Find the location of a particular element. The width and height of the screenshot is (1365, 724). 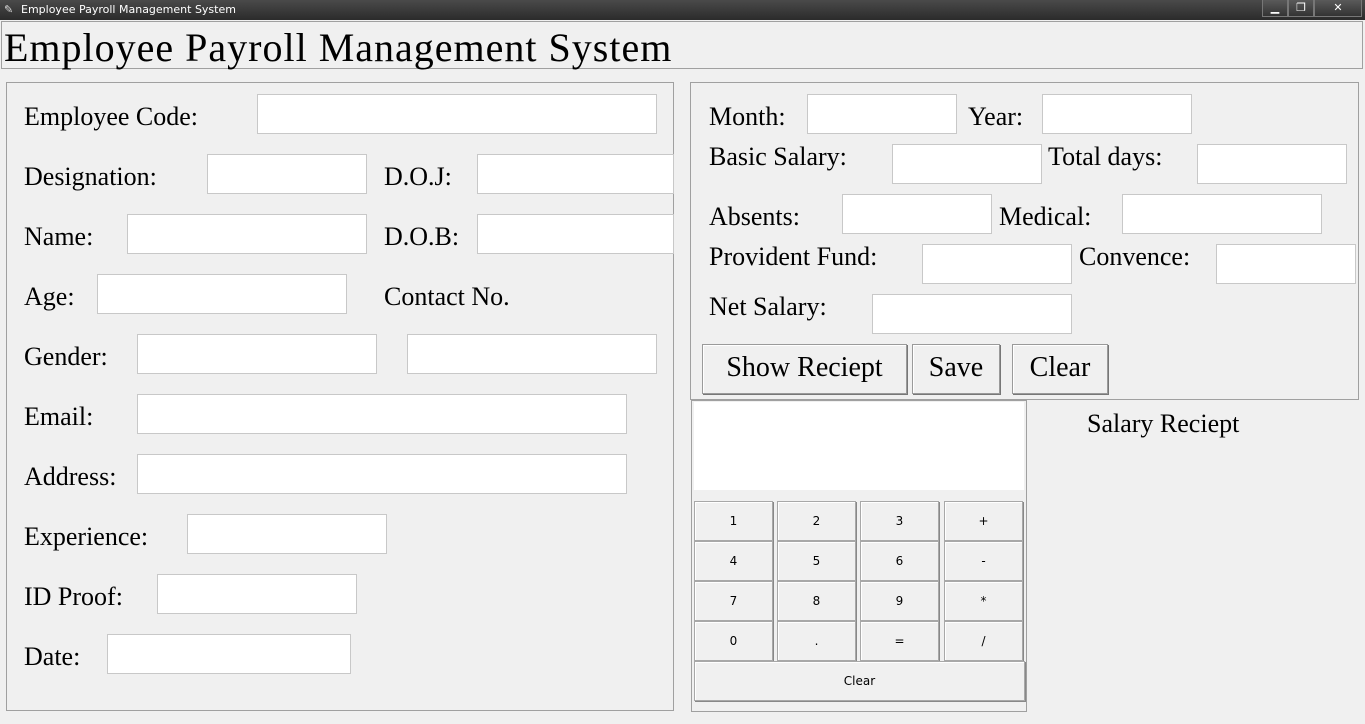

email-label: Email: is located at coordinates (59, 416).